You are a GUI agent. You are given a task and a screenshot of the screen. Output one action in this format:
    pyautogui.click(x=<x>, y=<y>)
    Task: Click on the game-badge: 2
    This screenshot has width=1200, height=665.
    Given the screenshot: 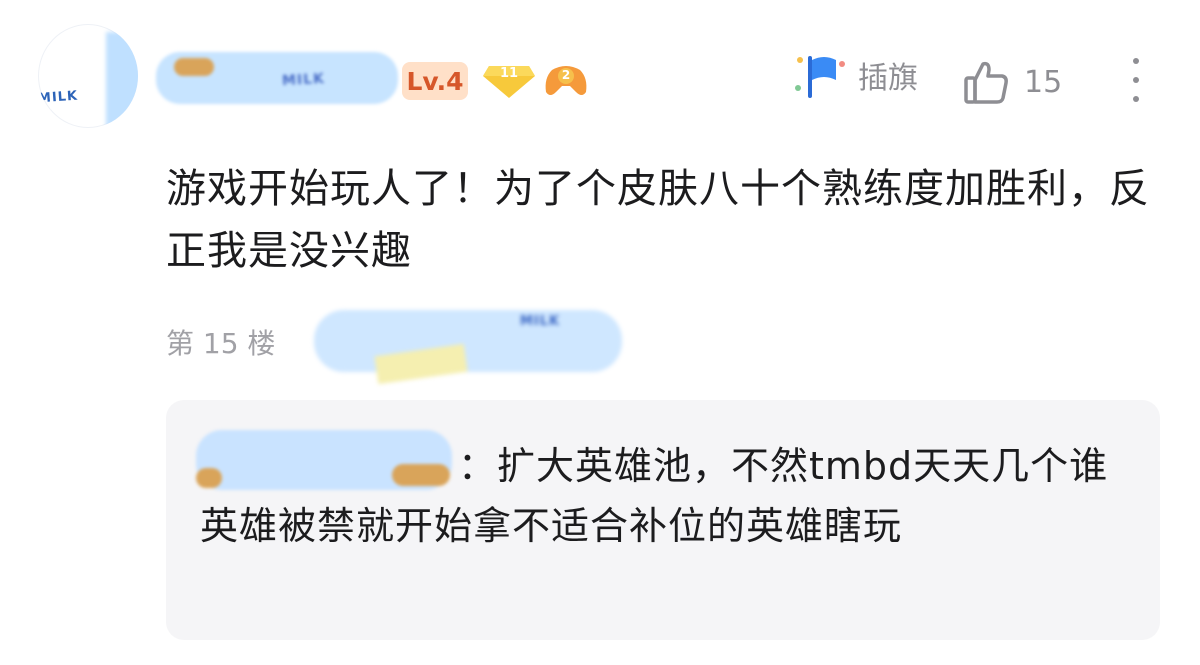 What is the action you would take?
    pyautogui.click(x=566, y=80)
    